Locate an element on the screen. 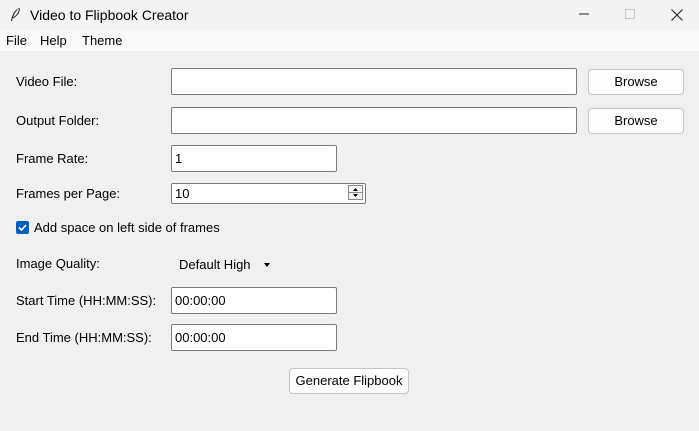 The width and height of the screenshot is (699, 431). image-quality-value: Default High is located at coordinates (215, 264).